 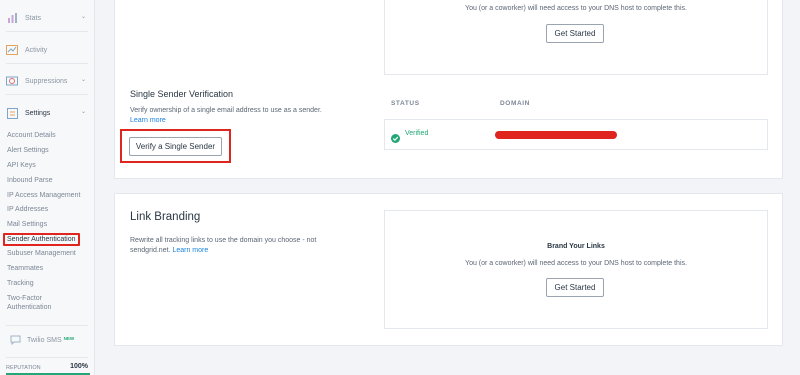 What do you see at coordinates (28, 150) in the screenshot?
I see `sidebar-subitem-alert-settings: Alert Settings` at bounding box center [28, 150].